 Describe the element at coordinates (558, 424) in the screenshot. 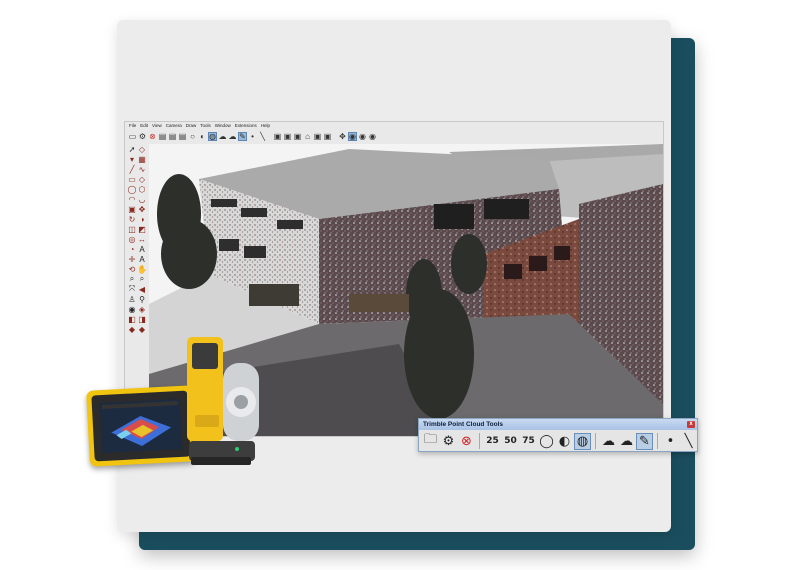

I see `panel-title-bar: Trimble Point Cloud Tools x` at that location.